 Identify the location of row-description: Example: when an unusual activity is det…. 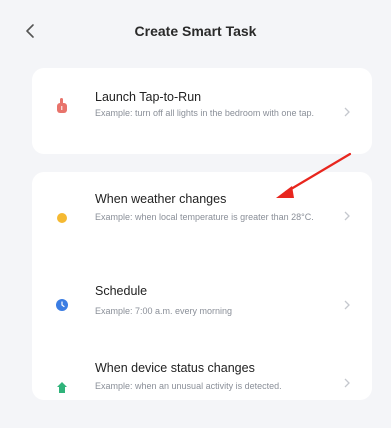
(188, 386).